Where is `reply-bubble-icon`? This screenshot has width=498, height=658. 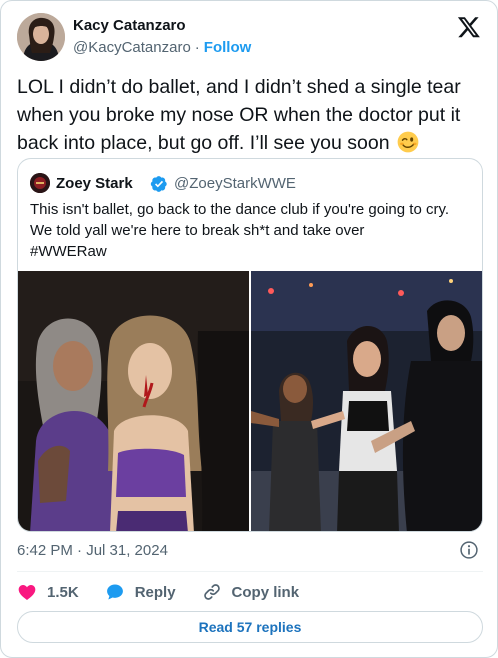 reply-bubble-icon is located at coordinates (114, 592).